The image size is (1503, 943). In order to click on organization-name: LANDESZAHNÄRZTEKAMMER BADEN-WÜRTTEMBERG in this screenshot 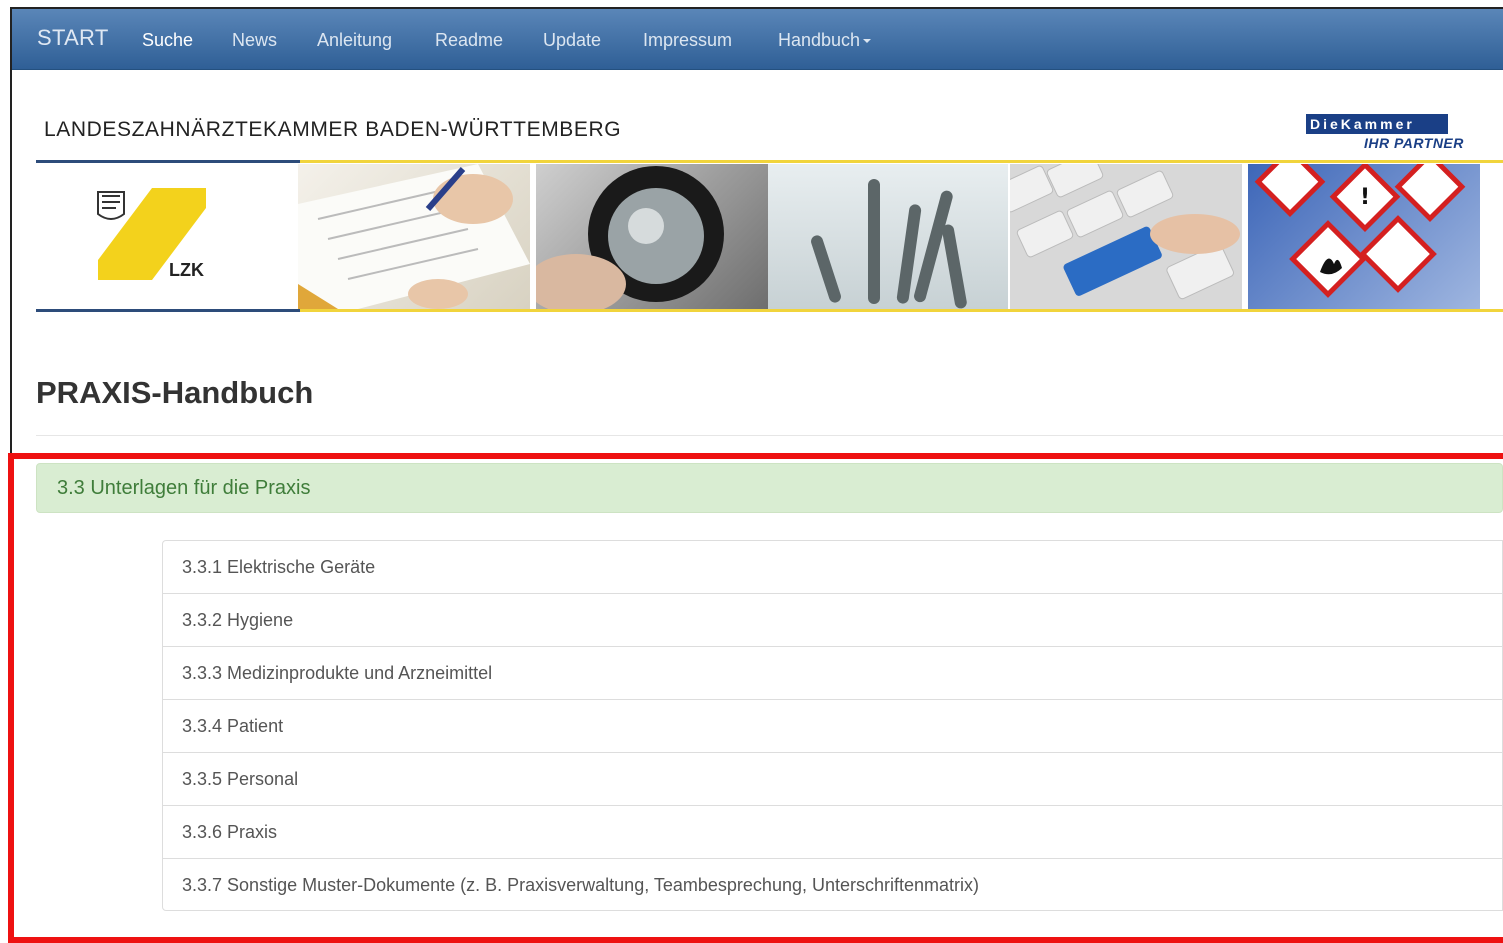, I will do `click(333, 129)`.